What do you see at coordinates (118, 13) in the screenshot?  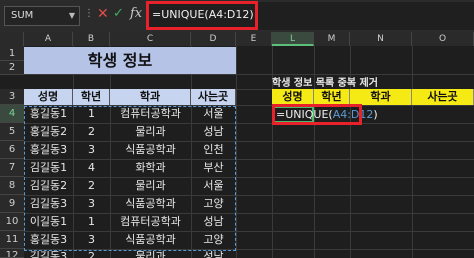 I see `enter-icon: ✓` at bounding box center [118, 13].